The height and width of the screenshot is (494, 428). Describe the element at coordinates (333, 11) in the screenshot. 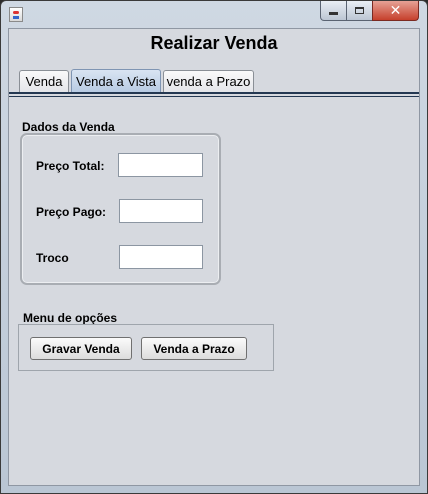

I see `minimize-button` at that location.